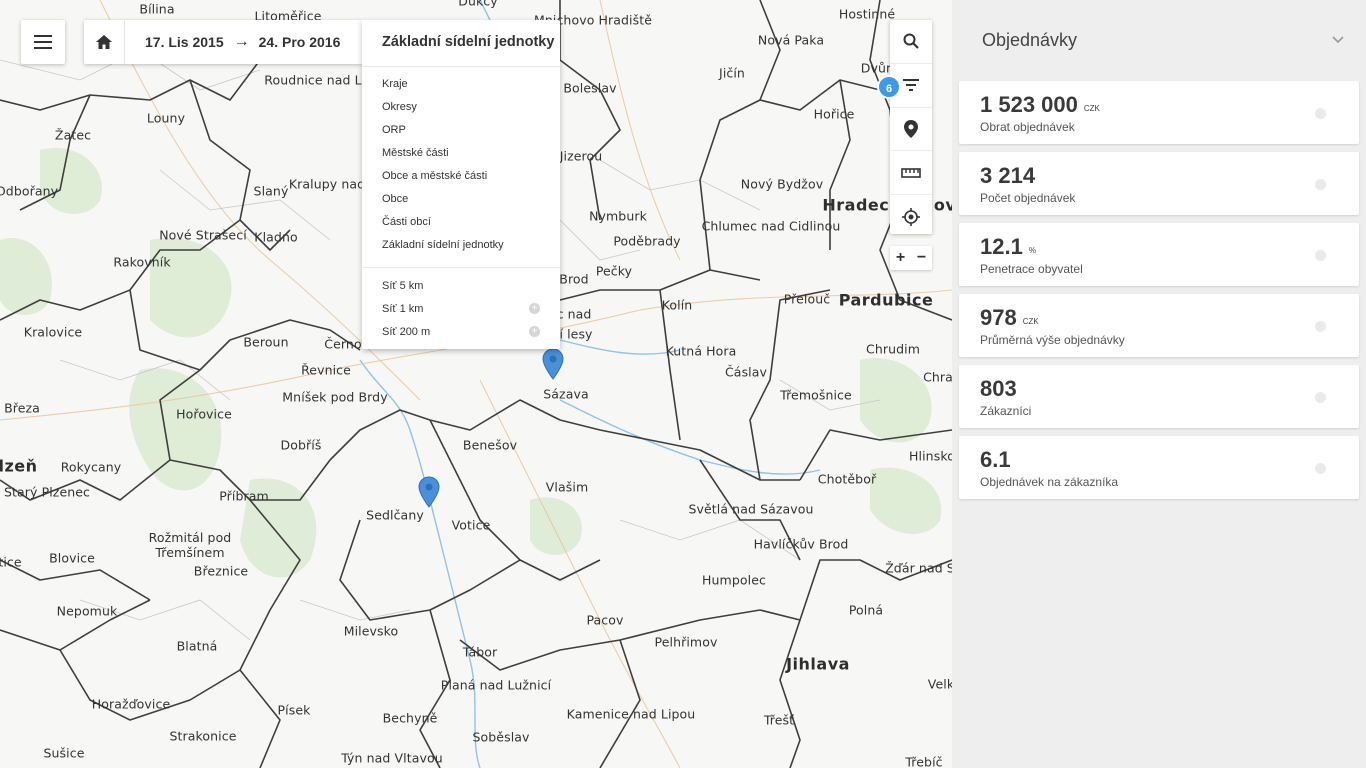 The width and height of the screenshot is (1366, 768). What do you see at coordinates (1159, 325) in the screenshot?
I see `kpi-card: 978 CZK Průměrná výše objednávky` at bounding box center [1159, 325].